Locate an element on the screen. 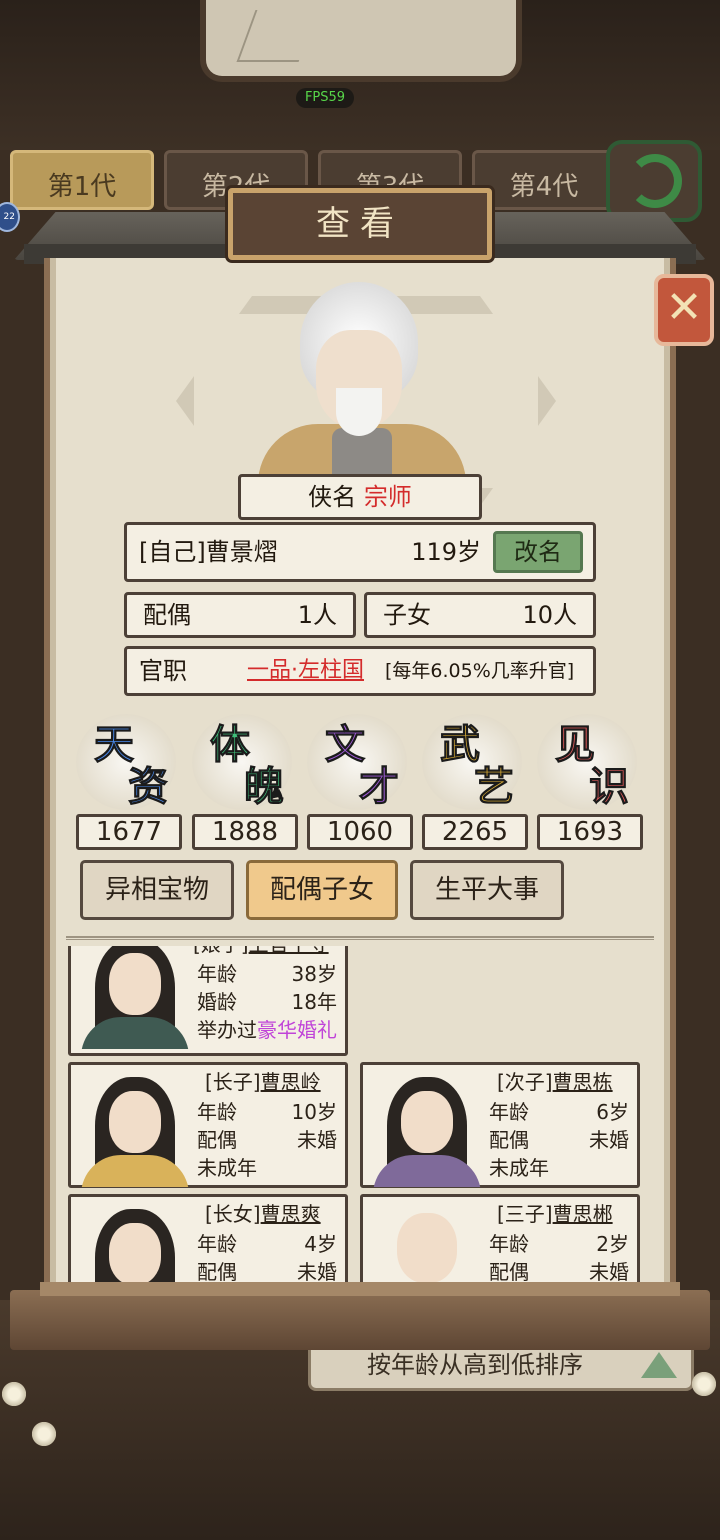 The height and width of the screenshot is (1540, 720). attribute-value: 1677 is located at coordinates (129, 832).